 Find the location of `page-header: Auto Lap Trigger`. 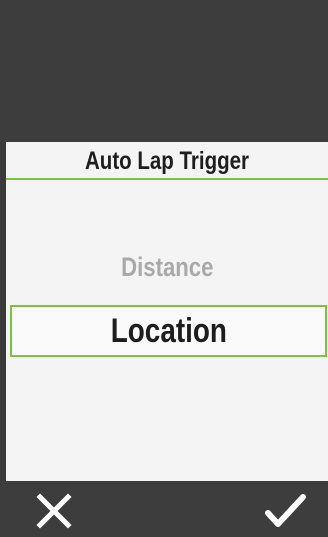

page-header: Auto Lap Trigger is located at coordinates (167, 161).